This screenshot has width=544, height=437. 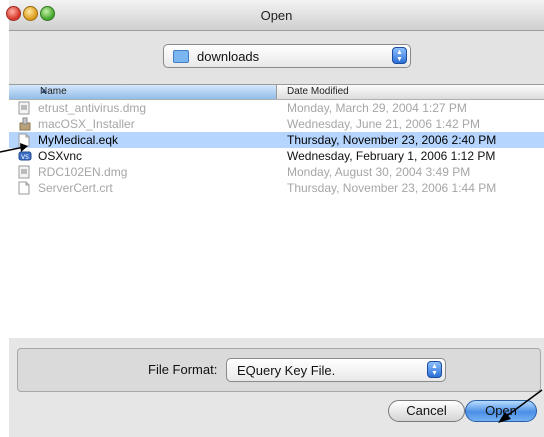 What do you see at coordinates (318, 91) in the screenshot?
I see `date-column-header: Date Modified` at bounding box center [318, 91].